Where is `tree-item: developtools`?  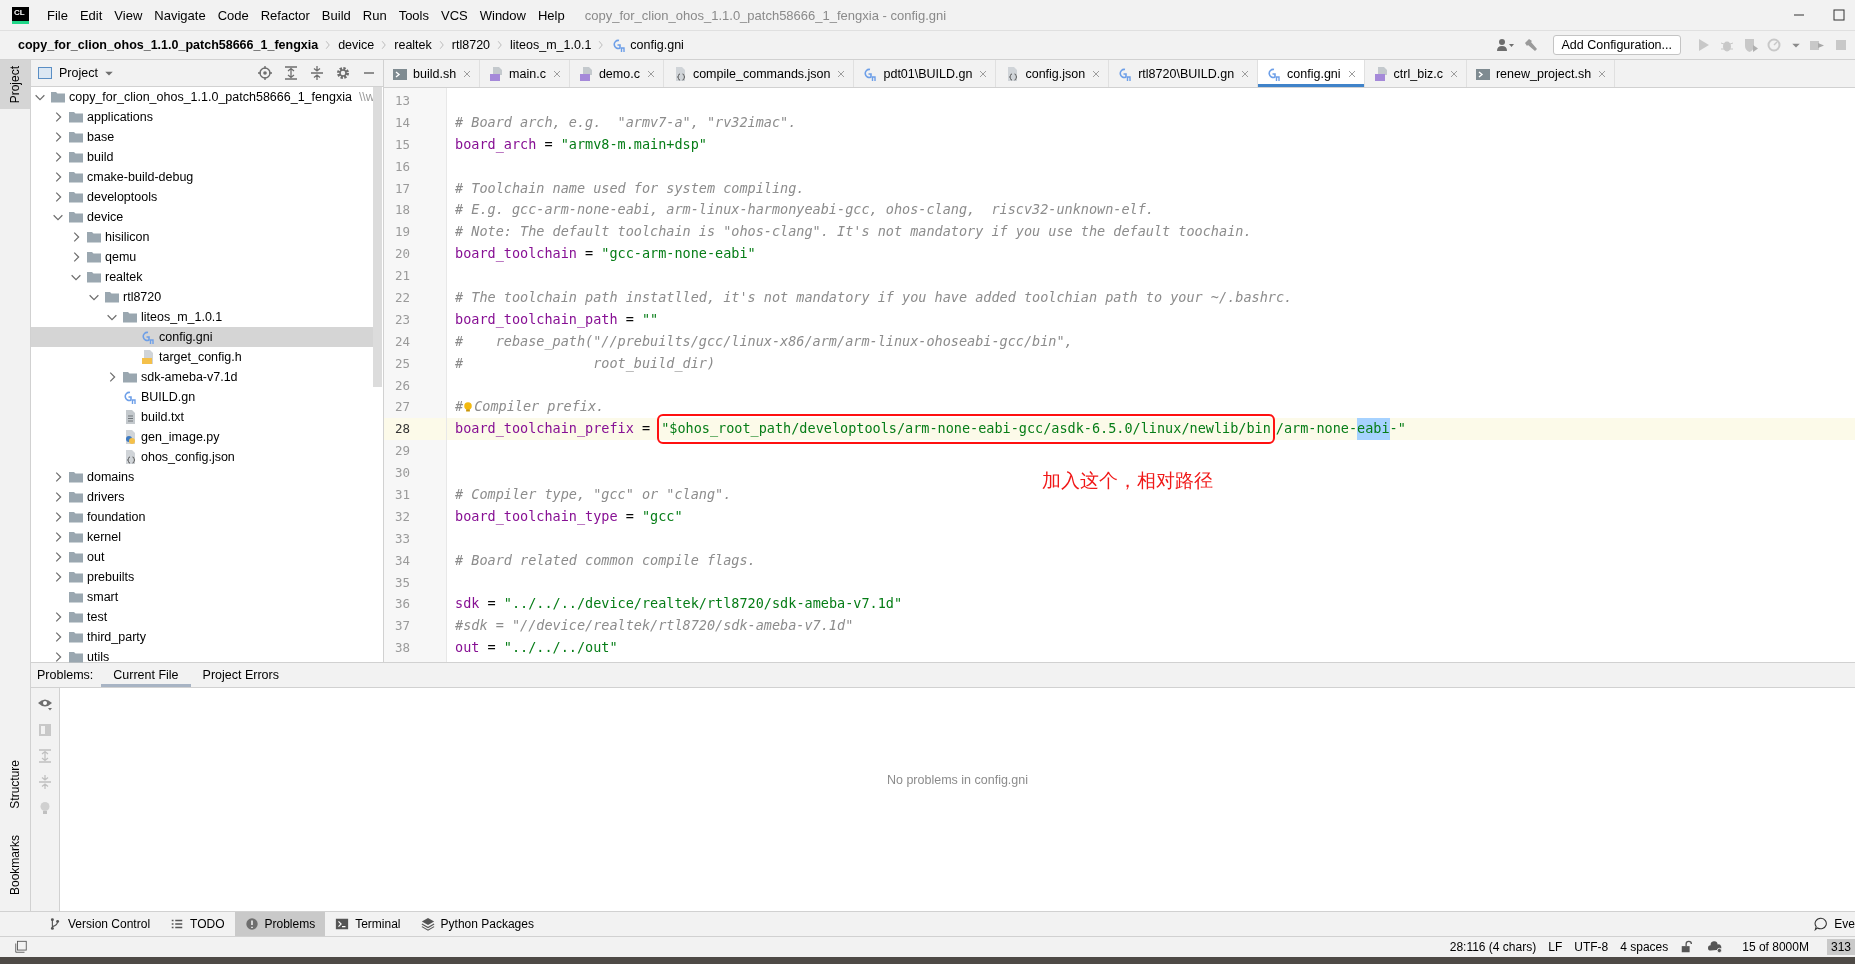
tree-item: developtools is located at coordinates (202, 197).